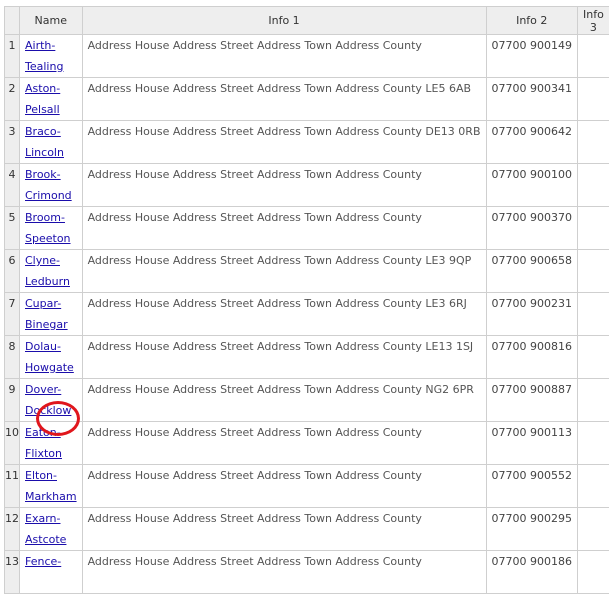  Describe the element at coordinates (12, 562) in the screenshot. I see `row-number: 13` at that location.